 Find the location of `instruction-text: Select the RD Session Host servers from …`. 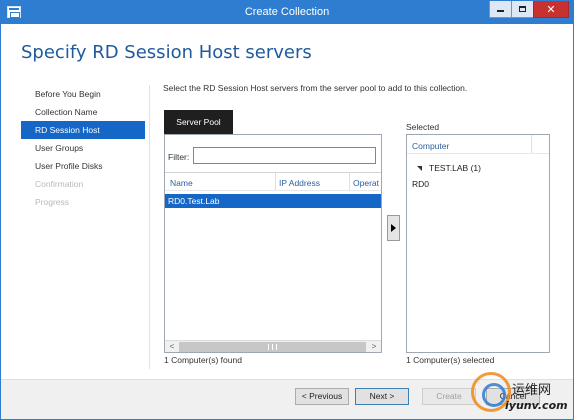

instruction-text: Select the RD Session Host servers from … is located at coordinates (315, 88).